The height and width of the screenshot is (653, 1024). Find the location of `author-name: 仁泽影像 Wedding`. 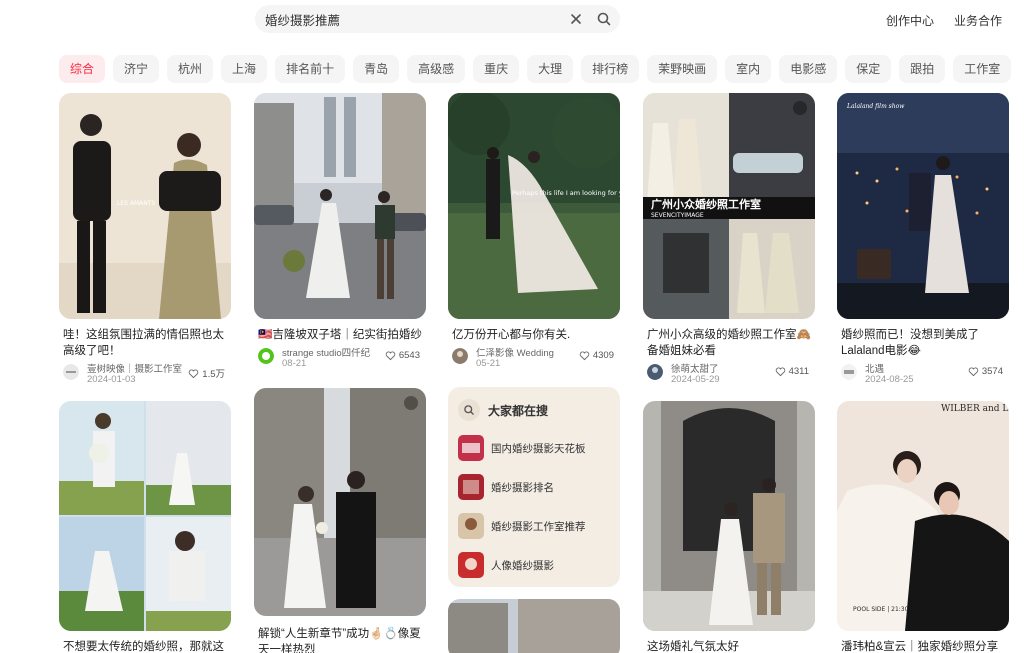

author-name: 仁泽影像 Wedding is located at coordinates (526, 352).